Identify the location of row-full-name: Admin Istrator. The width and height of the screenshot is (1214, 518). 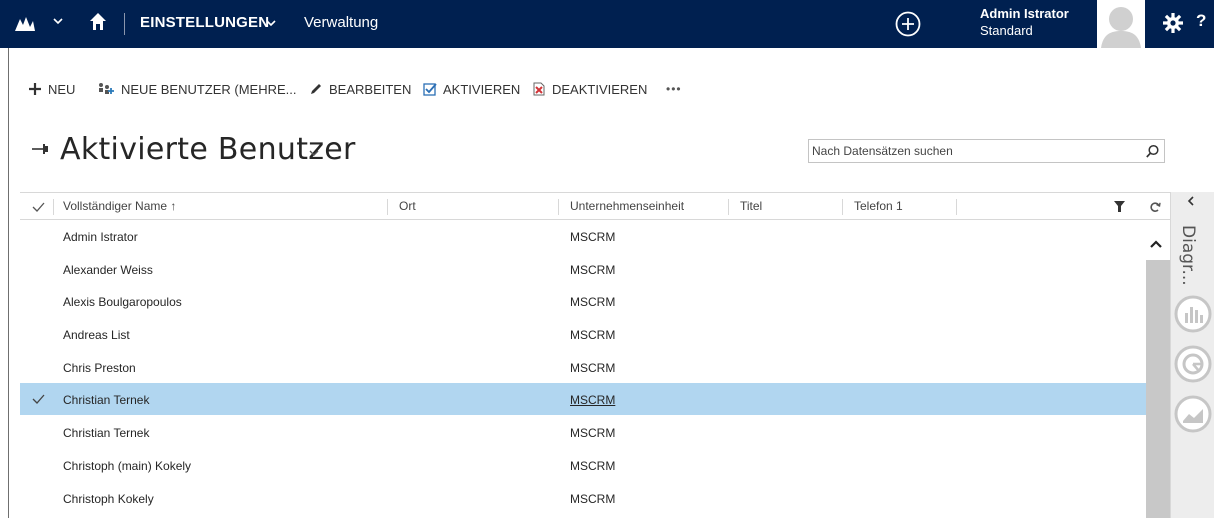
(100, 237).